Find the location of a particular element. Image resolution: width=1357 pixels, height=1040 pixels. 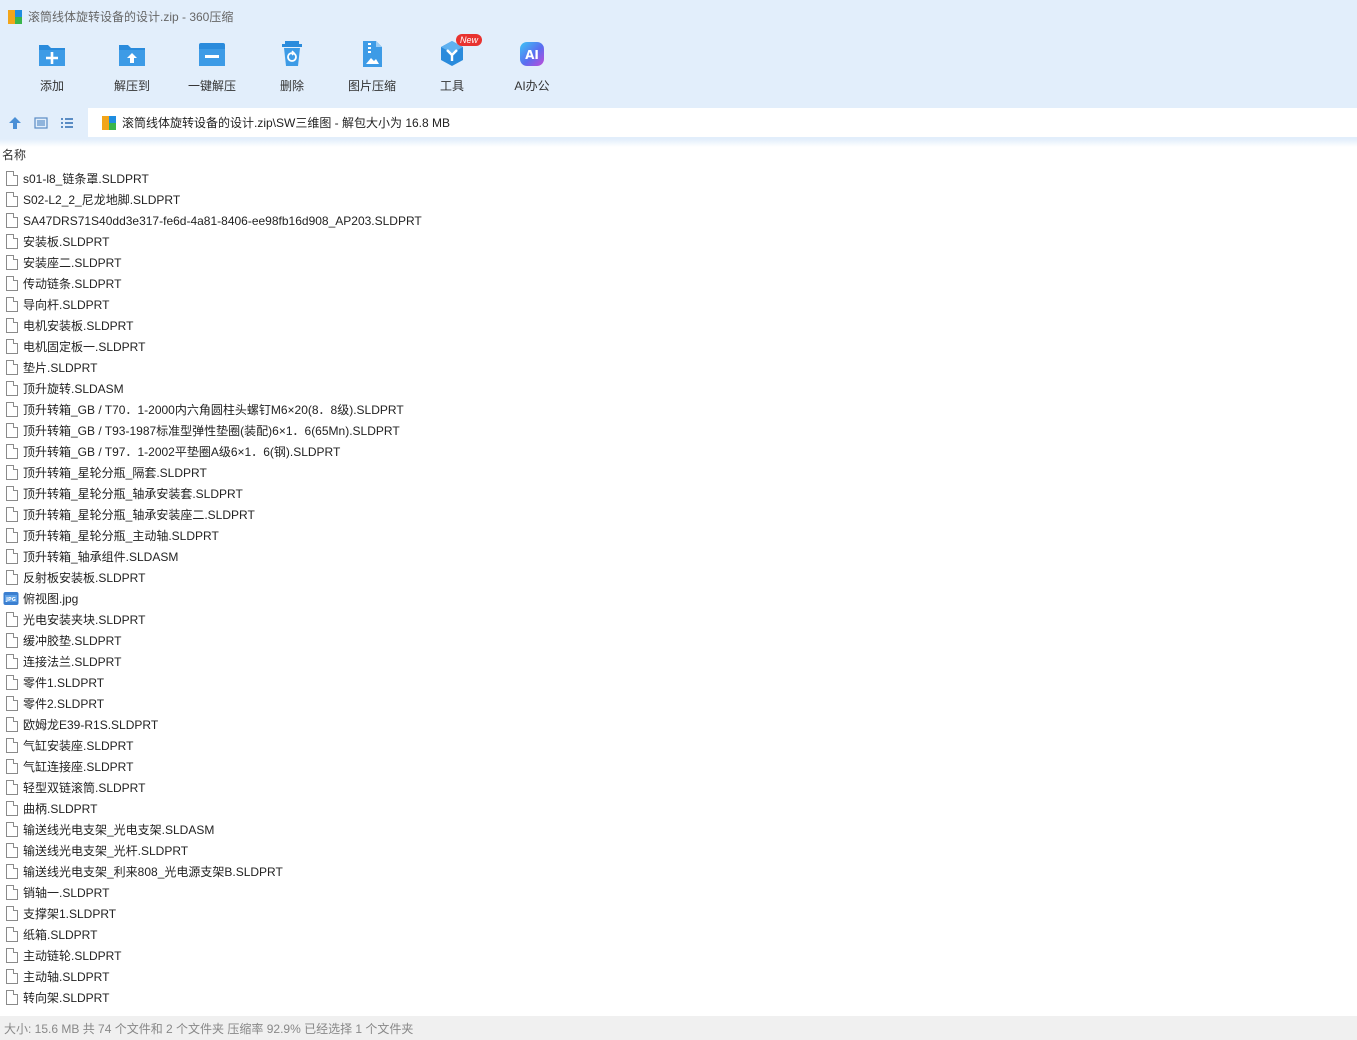

file-row: JPG 俯视图.jpg is located at coordinates (678, 598).